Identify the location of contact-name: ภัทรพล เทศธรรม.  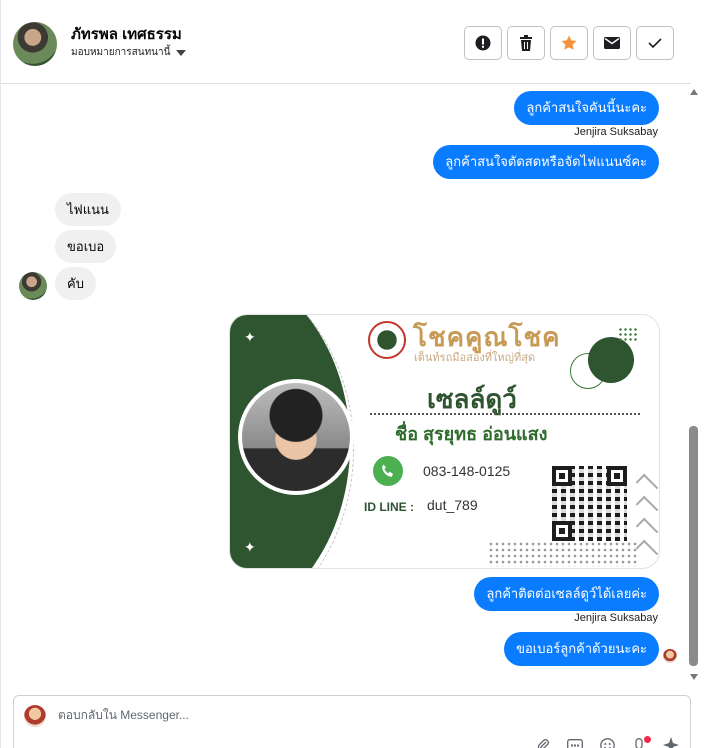
(126, 34).